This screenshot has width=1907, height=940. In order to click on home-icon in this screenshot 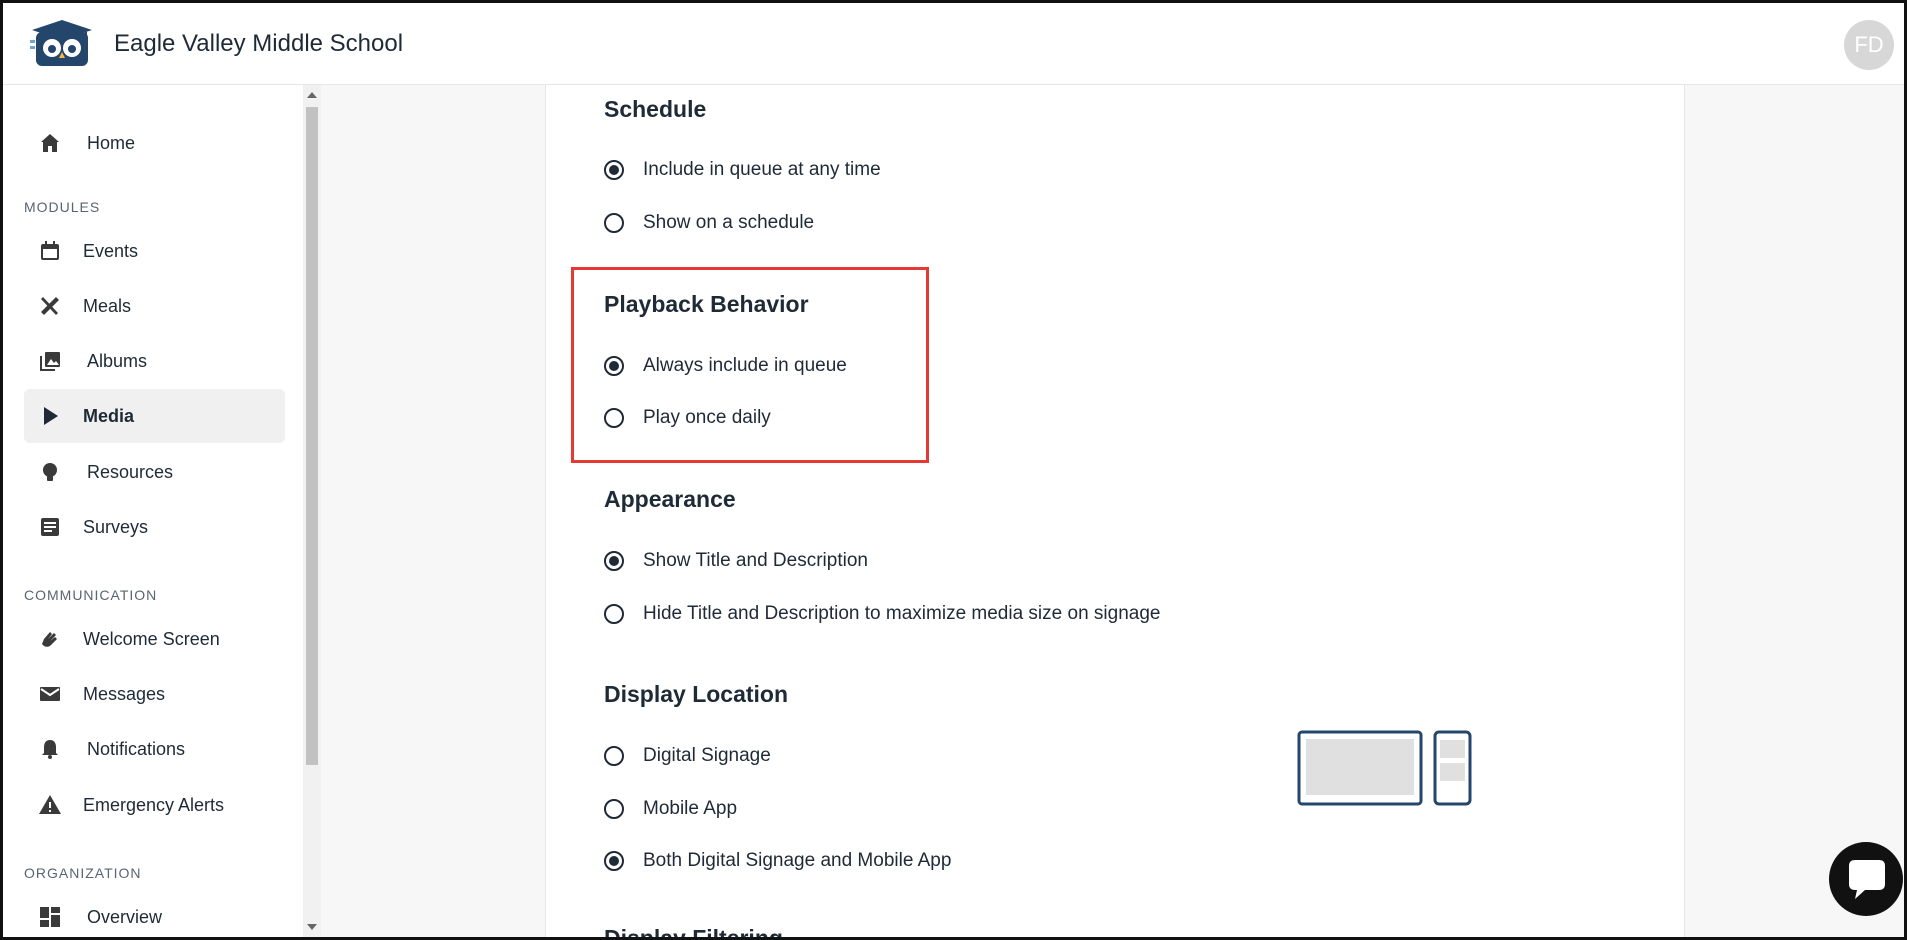, I will do `click(50, 143)`.